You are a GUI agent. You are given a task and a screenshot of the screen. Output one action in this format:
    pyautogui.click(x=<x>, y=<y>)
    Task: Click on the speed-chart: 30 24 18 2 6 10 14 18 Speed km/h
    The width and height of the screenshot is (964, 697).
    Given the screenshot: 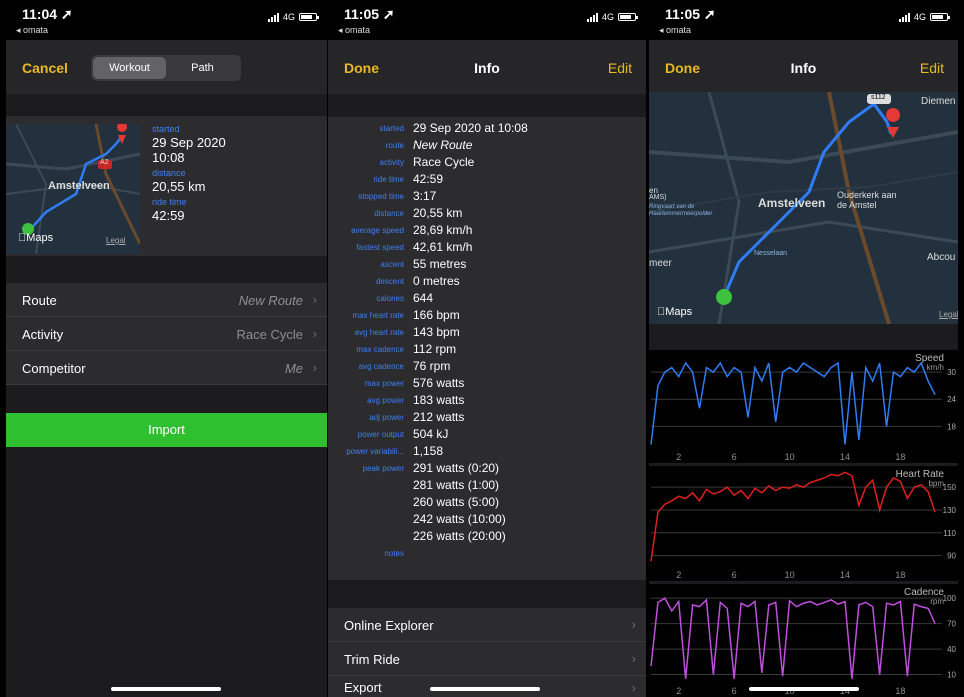 What is the action you would take?
    pyautogui.click(x=803, y=406)
    